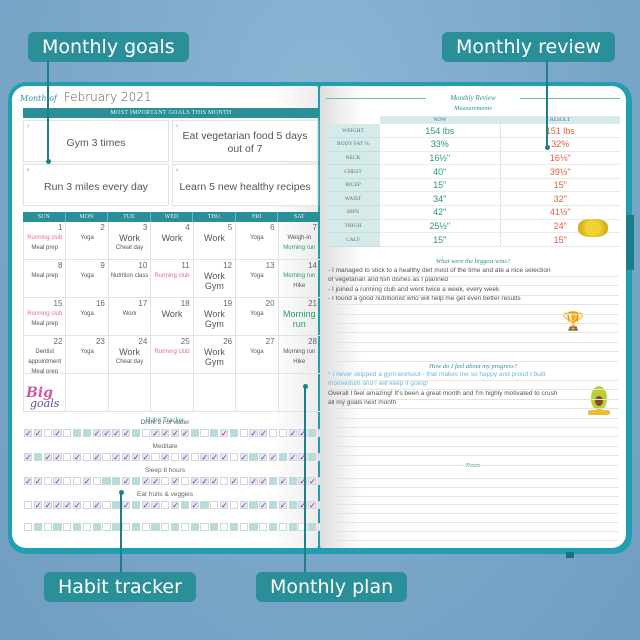 The width and height of the screenshot is (640, 640). Describe the element at coordinates (440, 212) in the screenshot. I see `measurement-now: 42"` at that location.